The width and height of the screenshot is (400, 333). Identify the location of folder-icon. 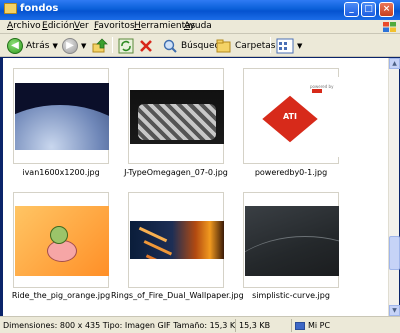
(10, 8).